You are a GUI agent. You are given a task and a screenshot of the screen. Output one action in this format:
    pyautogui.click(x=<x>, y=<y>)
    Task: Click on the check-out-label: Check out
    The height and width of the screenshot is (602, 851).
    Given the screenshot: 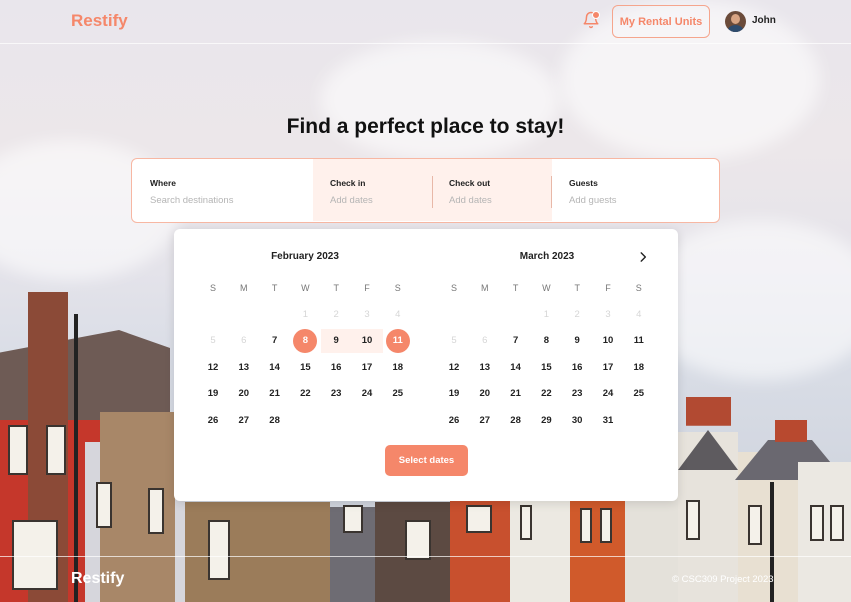 What is the action you would take?
    pyautogui.click(x=470, y=183)
    